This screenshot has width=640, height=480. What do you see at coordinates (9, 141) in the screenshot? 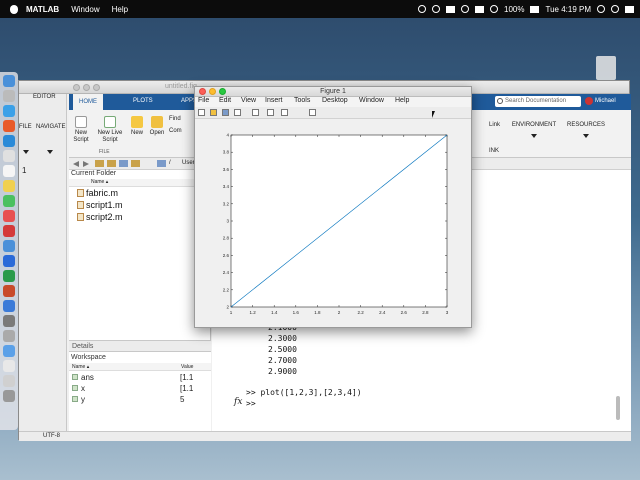
I see `mail-icon` at bounding box center [9, 141].